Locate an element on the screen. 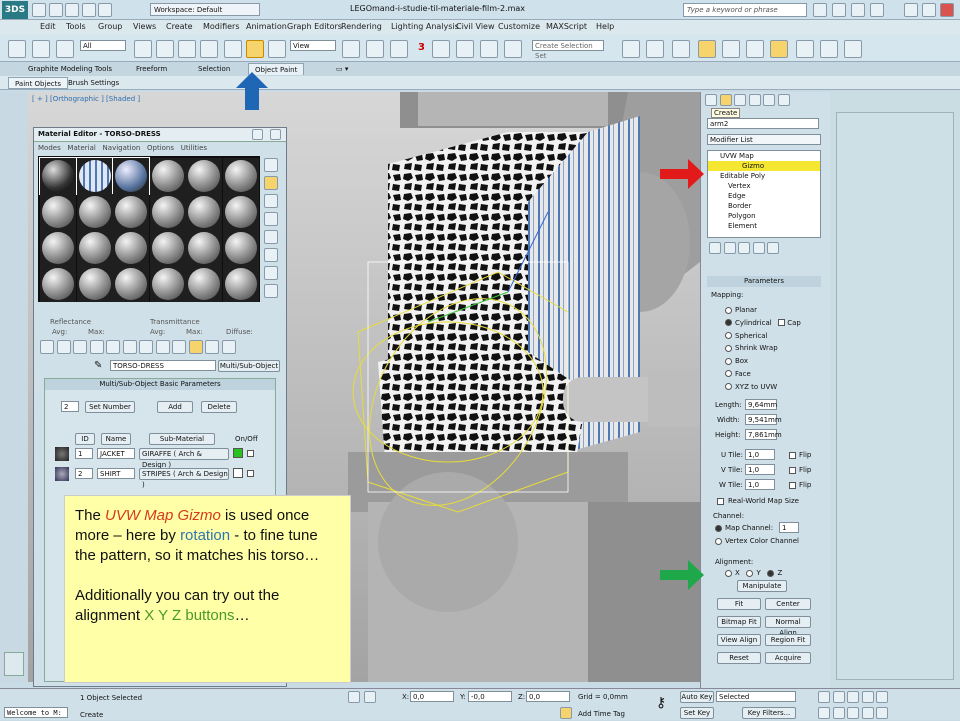 The image size is (960, 721). mapping-spherical: Spherical is located at coordinates (763, 336).